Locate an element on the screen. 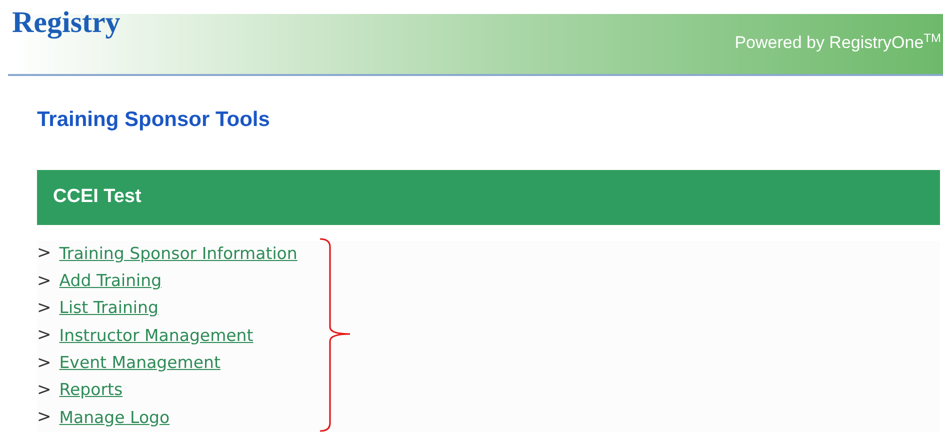 This screenshot has height=443, width=943. menu-link: Reports is located at coordinates (91, 390).